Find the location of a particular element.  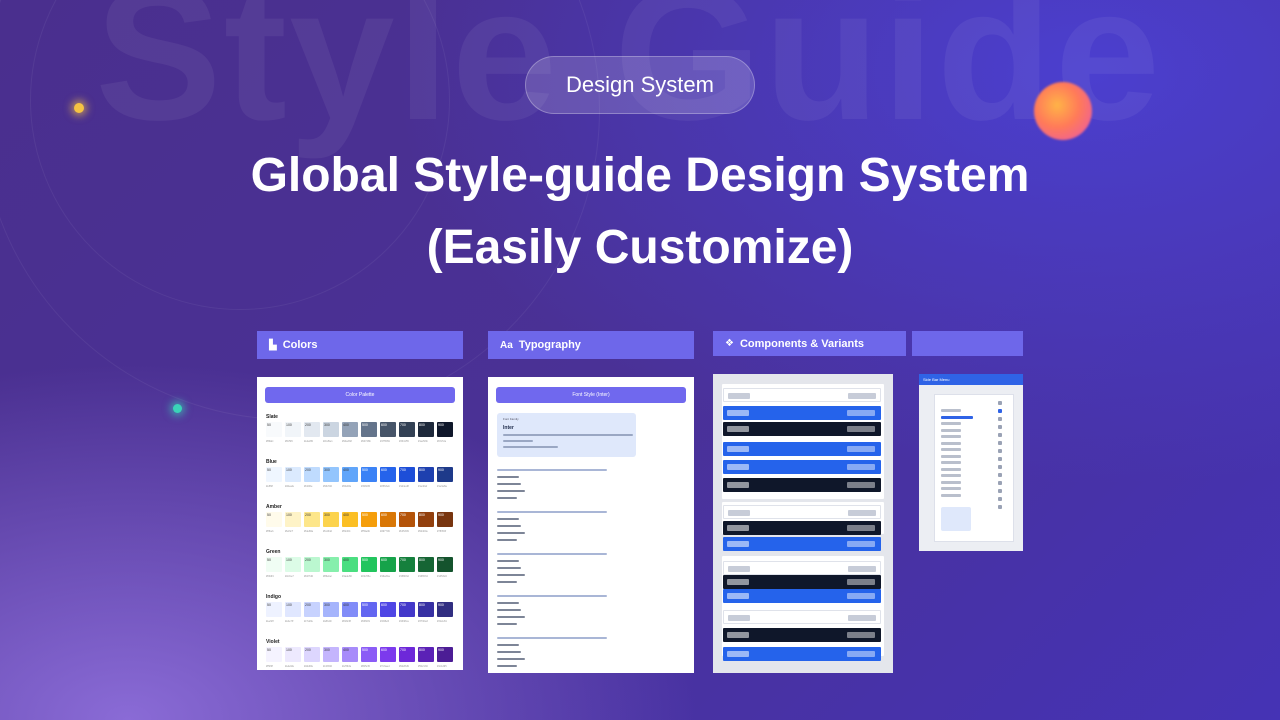

swatch-hex-label: #475569 is located at coordinates (385, 441).